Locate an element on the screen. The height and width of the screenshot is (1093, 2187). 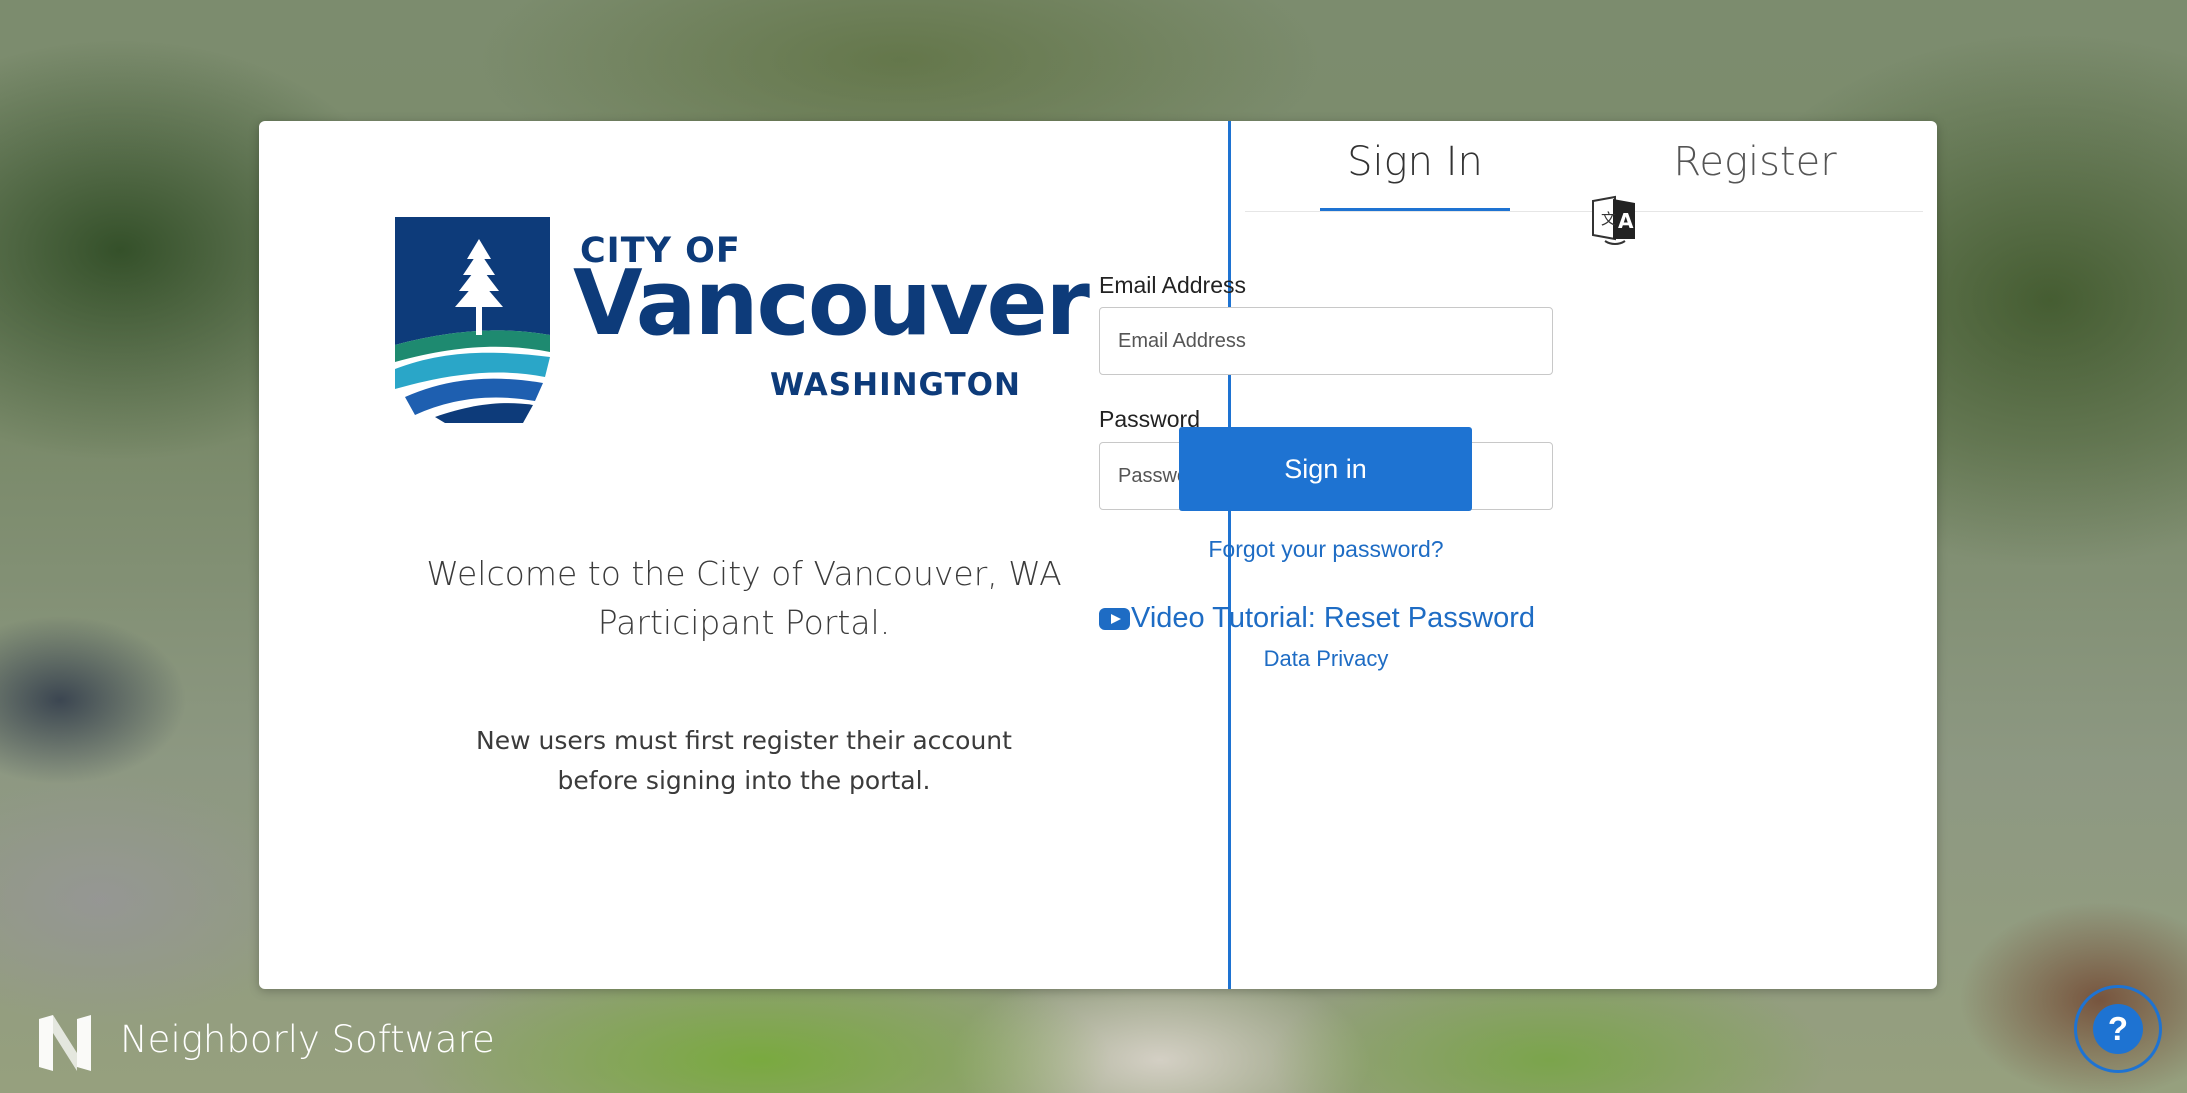
video-tutorial-label: Video Tutorial: Reset Password is located at coordinates (1333, 618).